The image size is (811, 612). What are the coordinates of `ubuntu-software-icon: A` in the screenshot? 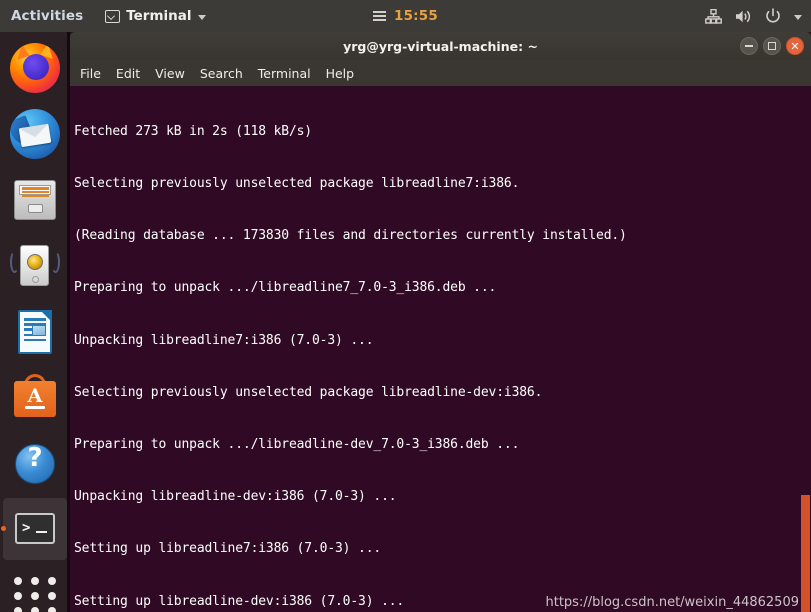 It's located at (35, 398).